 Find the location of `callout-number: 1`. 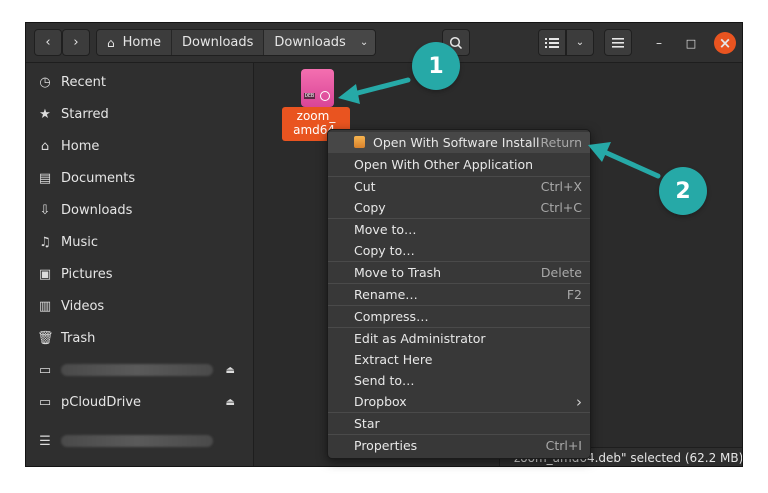

callout-number: 1 is located at coordinates (436, 66).